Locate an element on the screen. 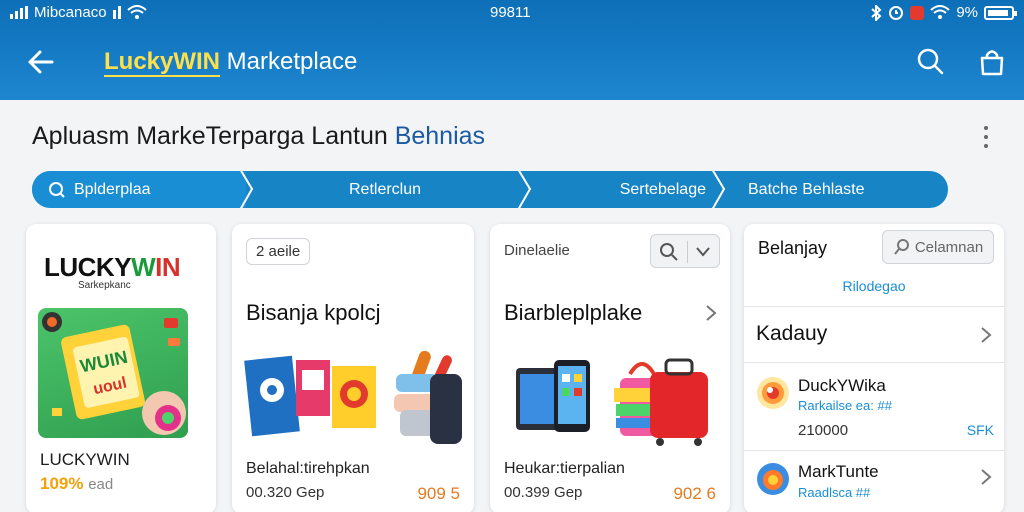  product-price: 909 5 is located at coordinates (438, 493).